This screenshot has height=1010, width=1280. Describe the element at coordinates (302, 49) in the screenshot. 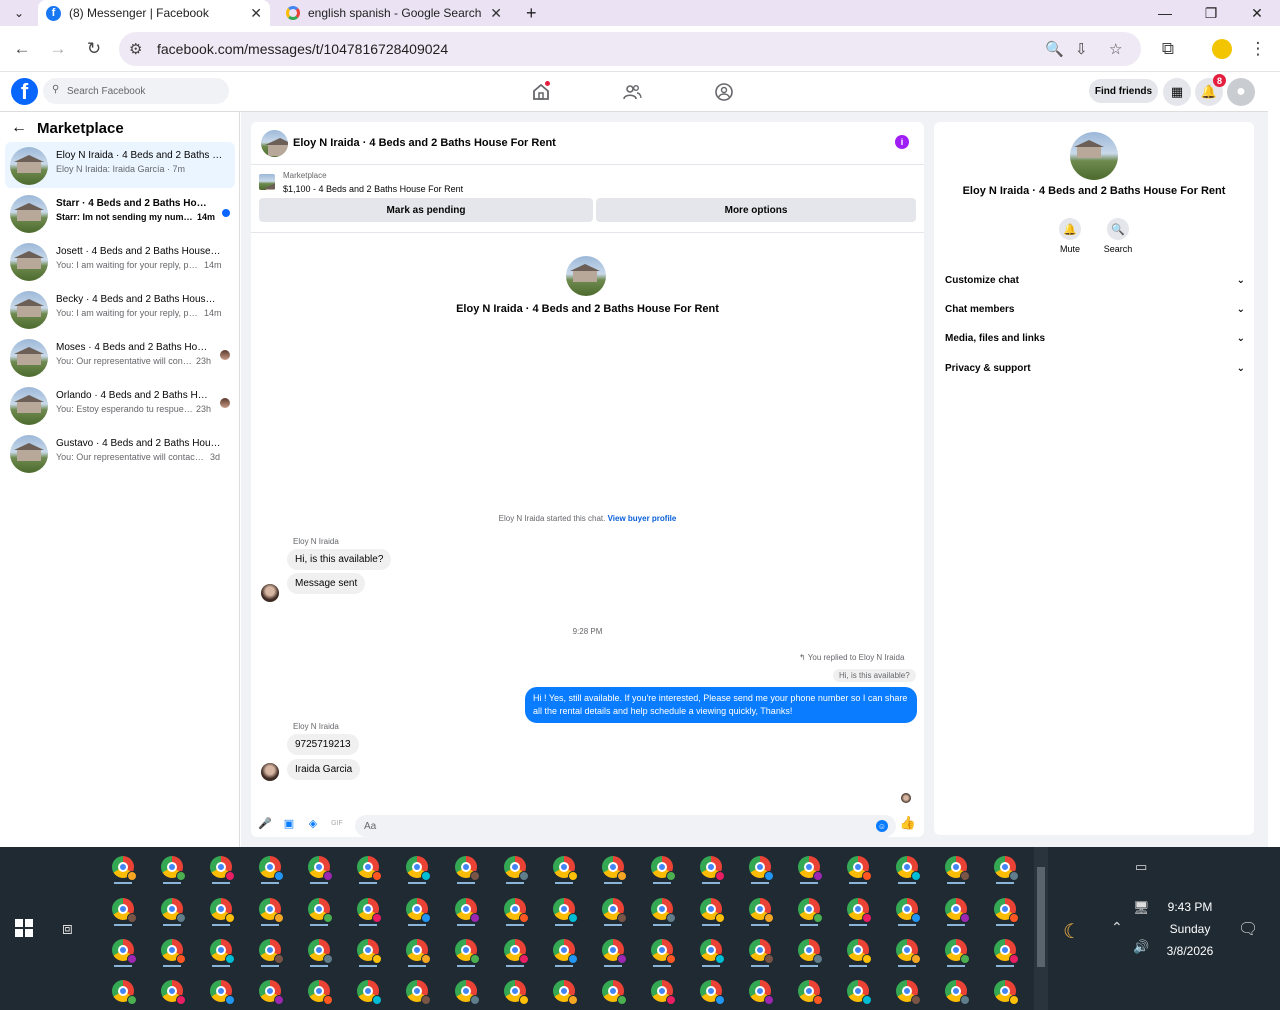

I see `url-text: facebook.com/messages/t/1047816728409024` at that location.